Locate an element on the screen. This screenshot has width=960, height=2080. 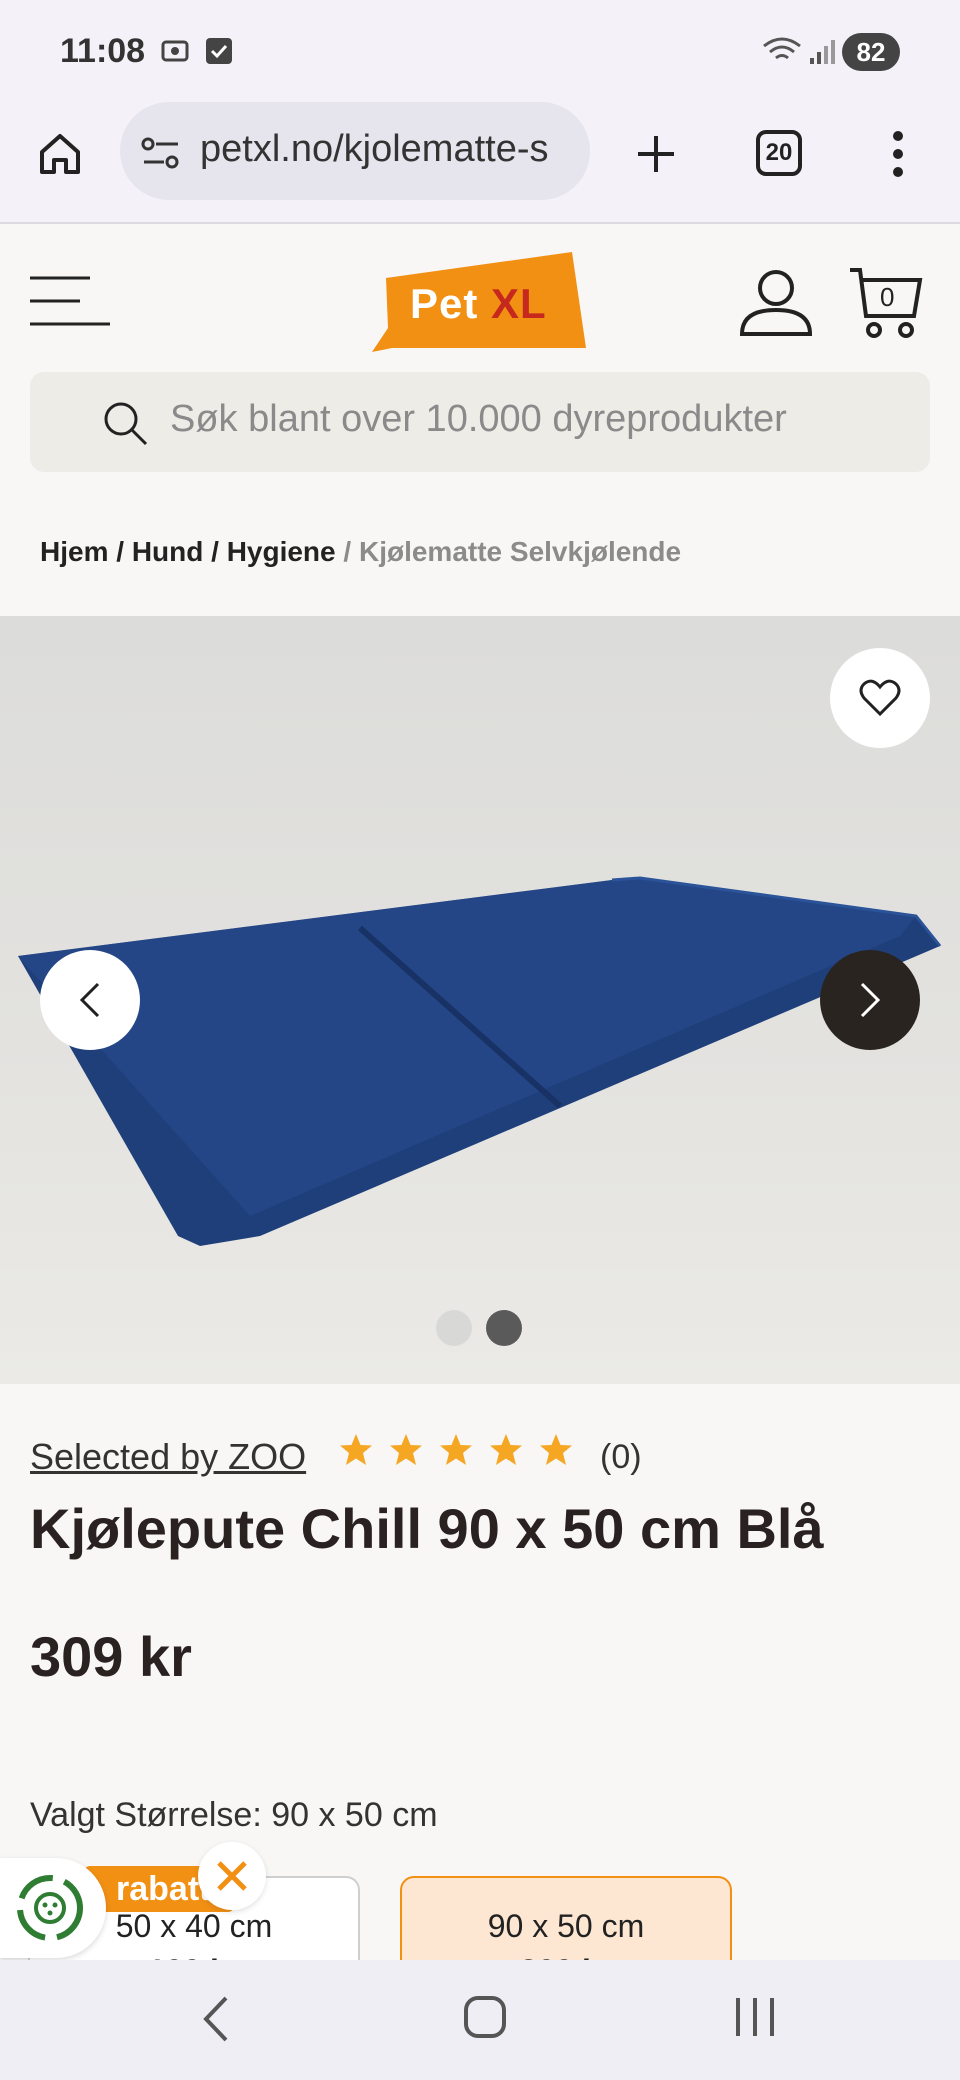
chevron-right-icon is located at coordinates (870, 1000).